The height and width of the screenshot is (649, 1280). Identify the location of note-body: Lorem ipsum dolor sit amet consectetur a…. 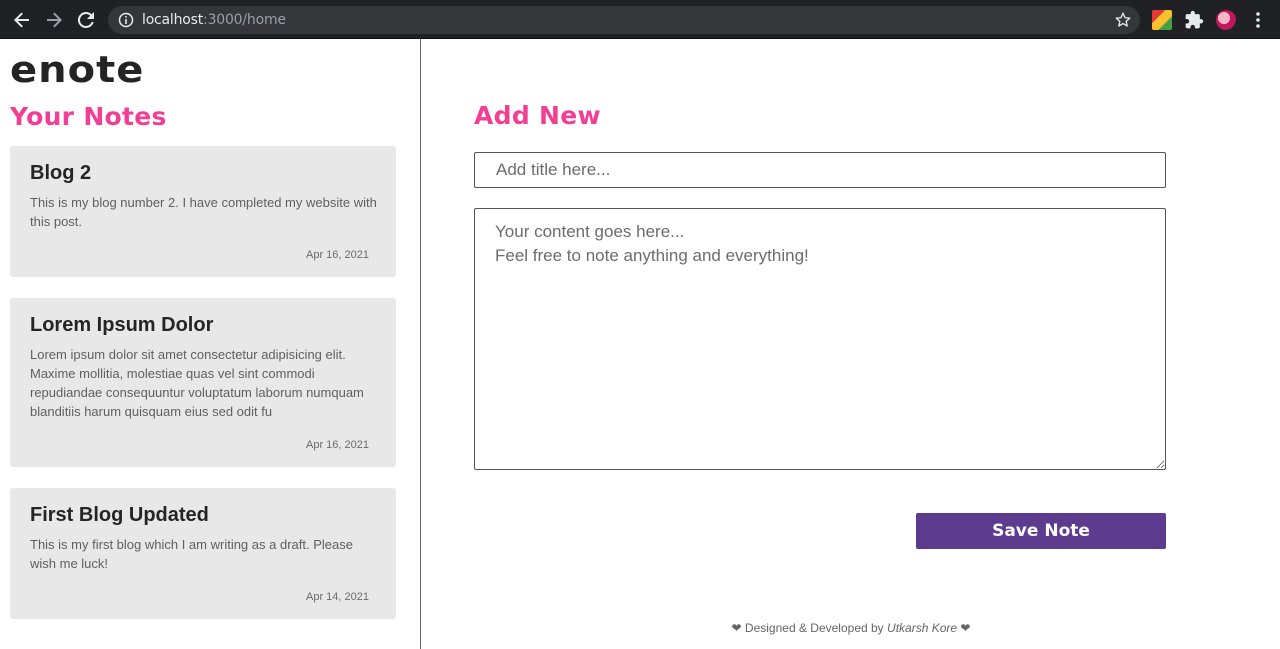
(197, 383).